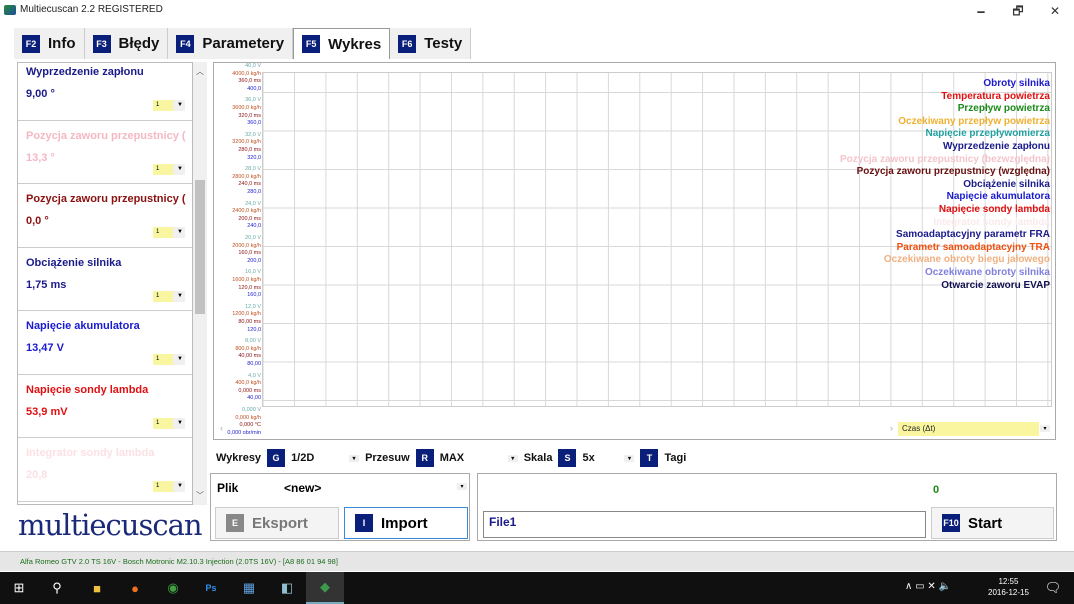 The image size is (1074, 604). What do you see at coordinates (246, 108) in the screenshot?
I see `y-tick-label: 3600,0 kg/h` at bounding box center [246, 108].